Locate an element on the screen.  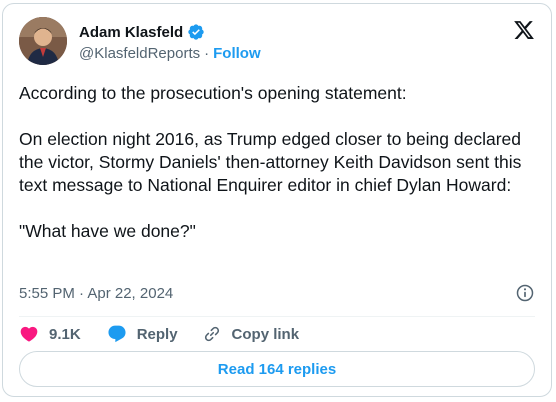
reply-label: Reply is located at coordinates (157, 334).